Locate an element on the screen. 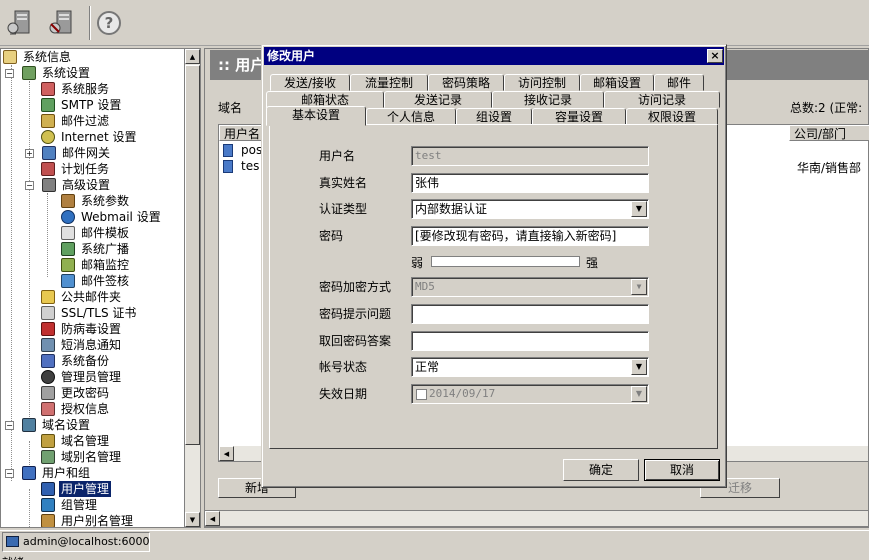 Image resolution: width=869 pixels, height=560 pixels. tab-access-control: 访问控制 is located at coordinates (542, 82).